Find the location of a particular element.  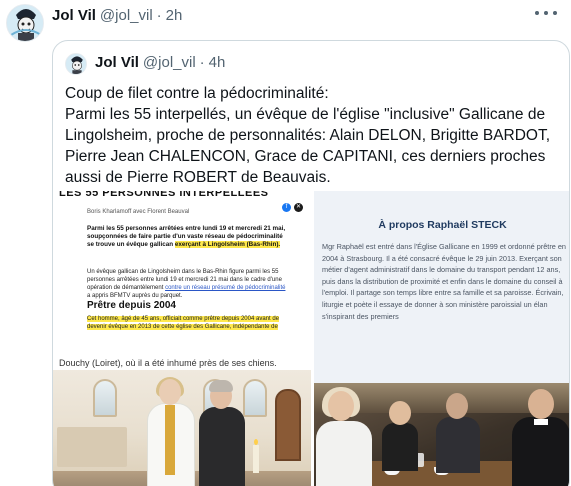

article-subheading: Prêtre depuis 2004 is located at coordinates (131, 305).